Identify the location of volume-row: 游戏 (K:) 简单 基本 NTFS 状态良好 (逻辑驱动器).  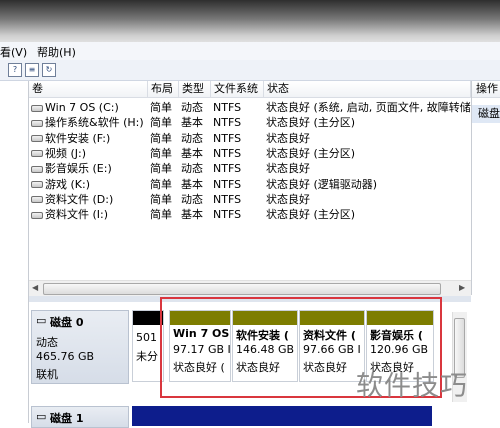
(250, 185).